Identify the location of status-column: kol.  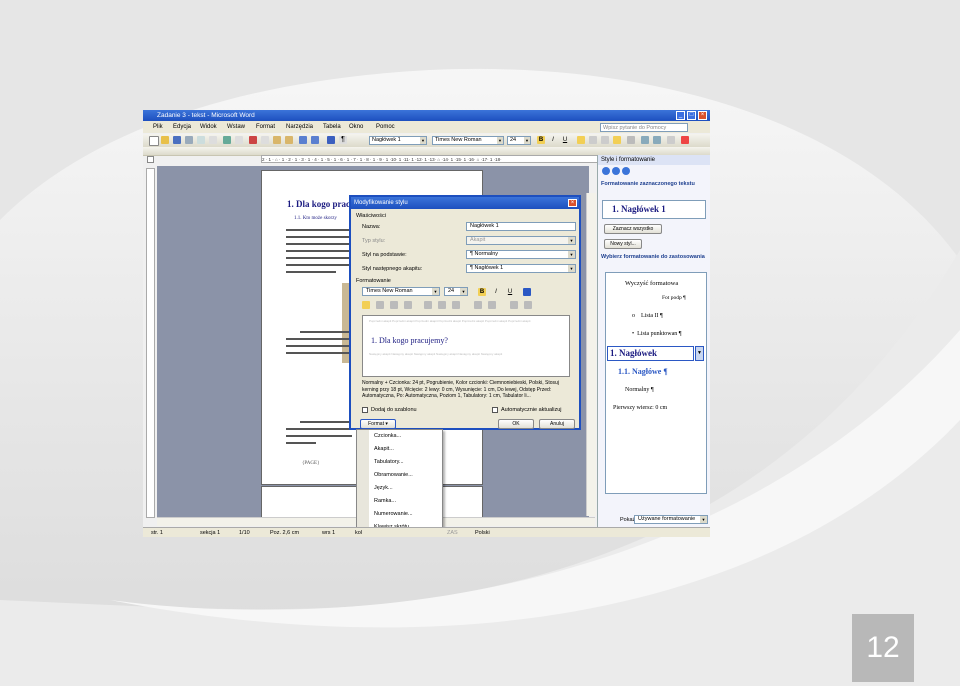
(359, 533).